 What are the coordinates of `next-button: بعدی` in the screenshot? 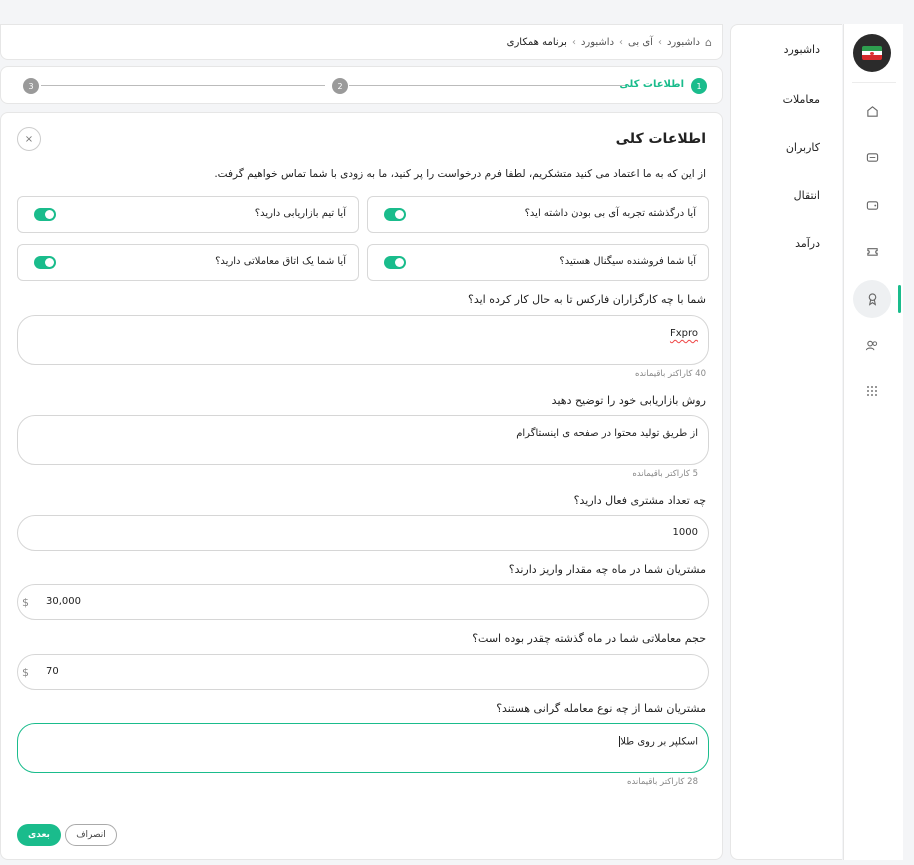 It's located at (39, 835).